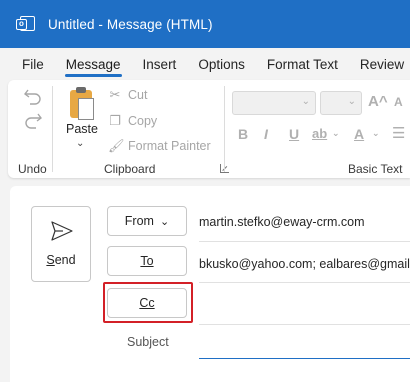 The image size is (410, 382). Describe the element at coordinates (62, 231) in the screenshot. I see `send-icon` at that location.